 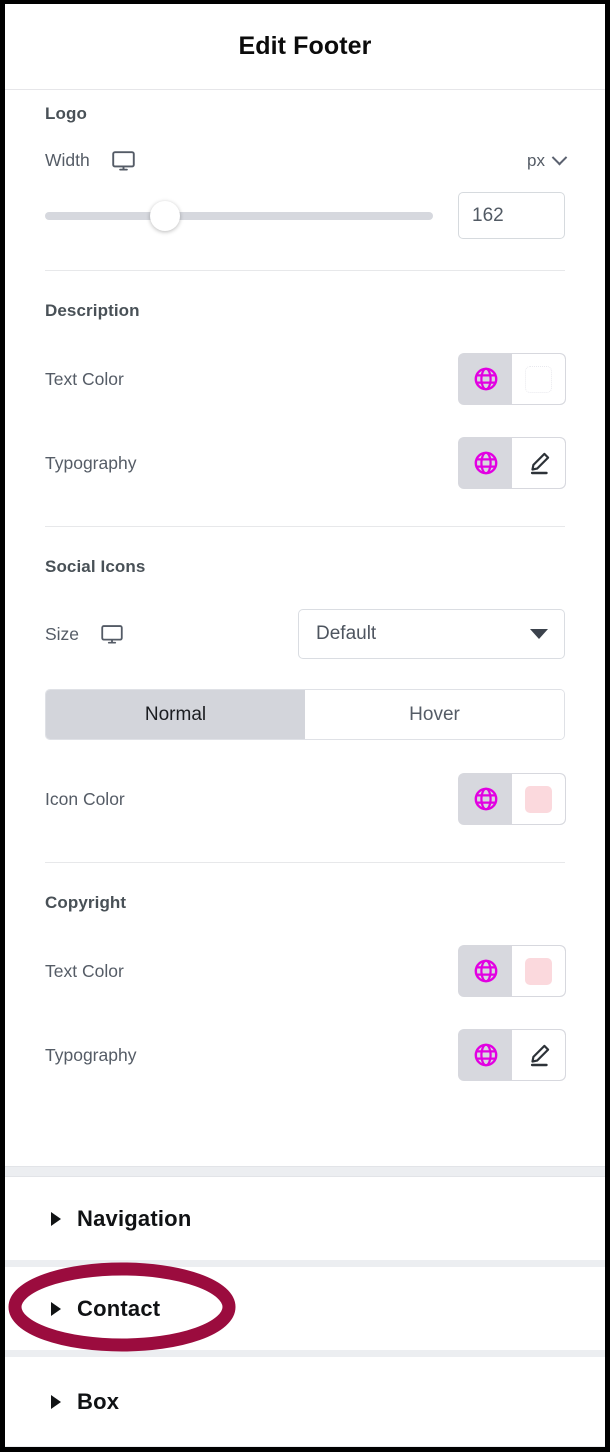 I want to click on section-heading-logo: Logo, so click(x=66, y=113).